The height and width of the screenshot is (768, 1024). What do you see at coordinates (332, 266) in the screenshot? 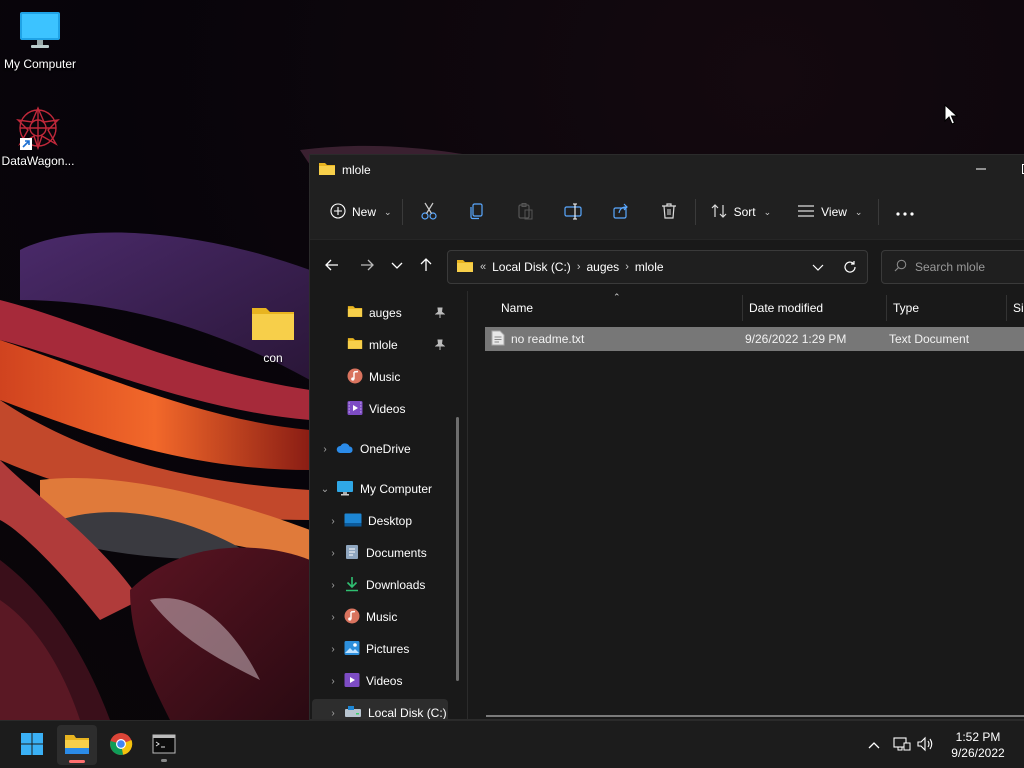
I see `back-button` at bounding box center [332, 266].